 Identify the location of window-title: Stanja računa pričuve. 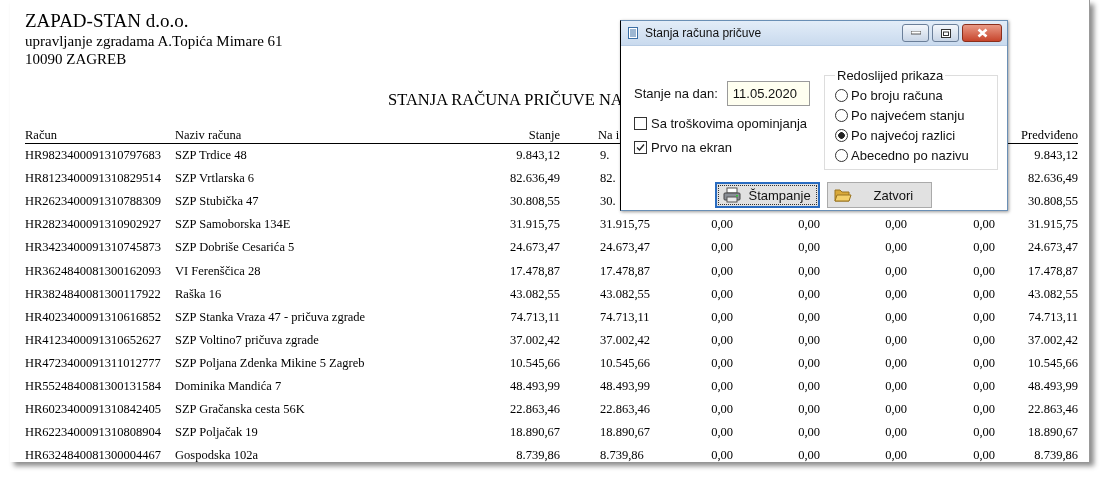
(703, 33).